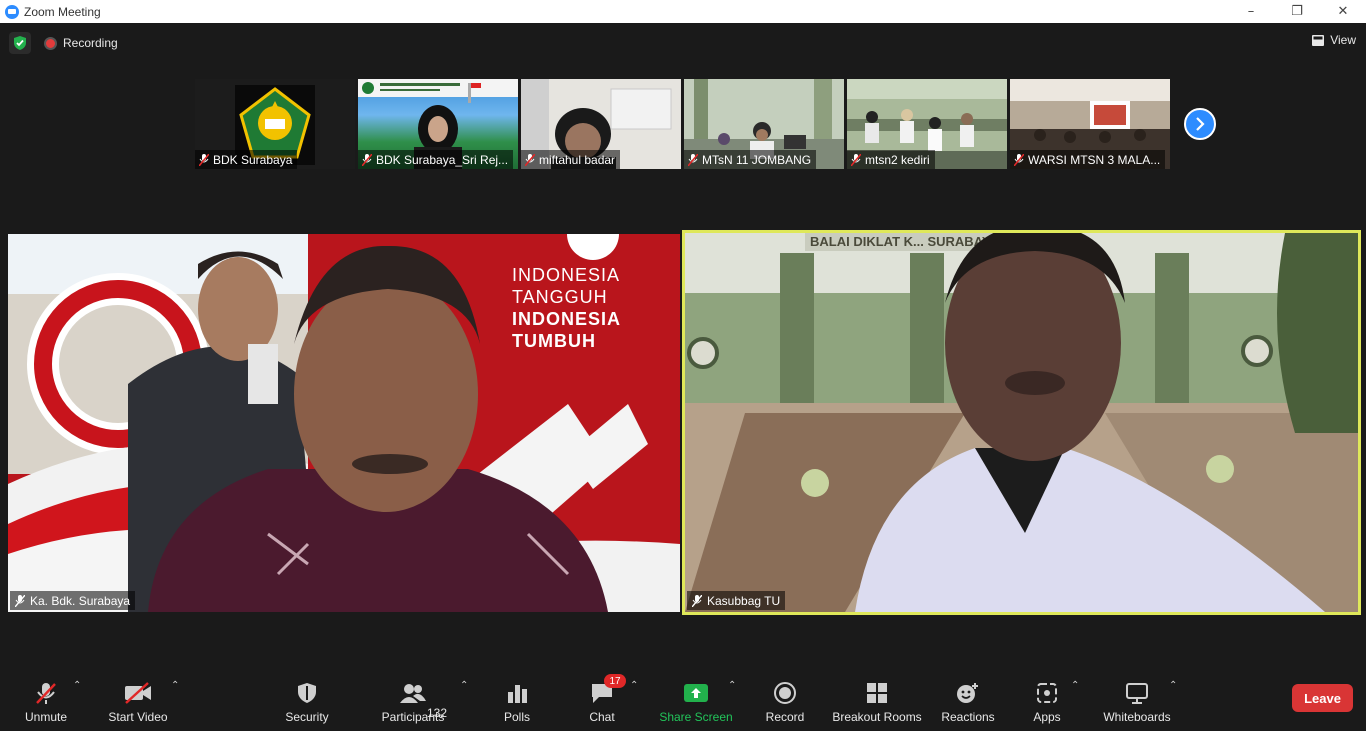 This screenshot has width=1366, height=731. I want to click on breakout-rooms-button: Breakout Rooms, so click(877, 699).